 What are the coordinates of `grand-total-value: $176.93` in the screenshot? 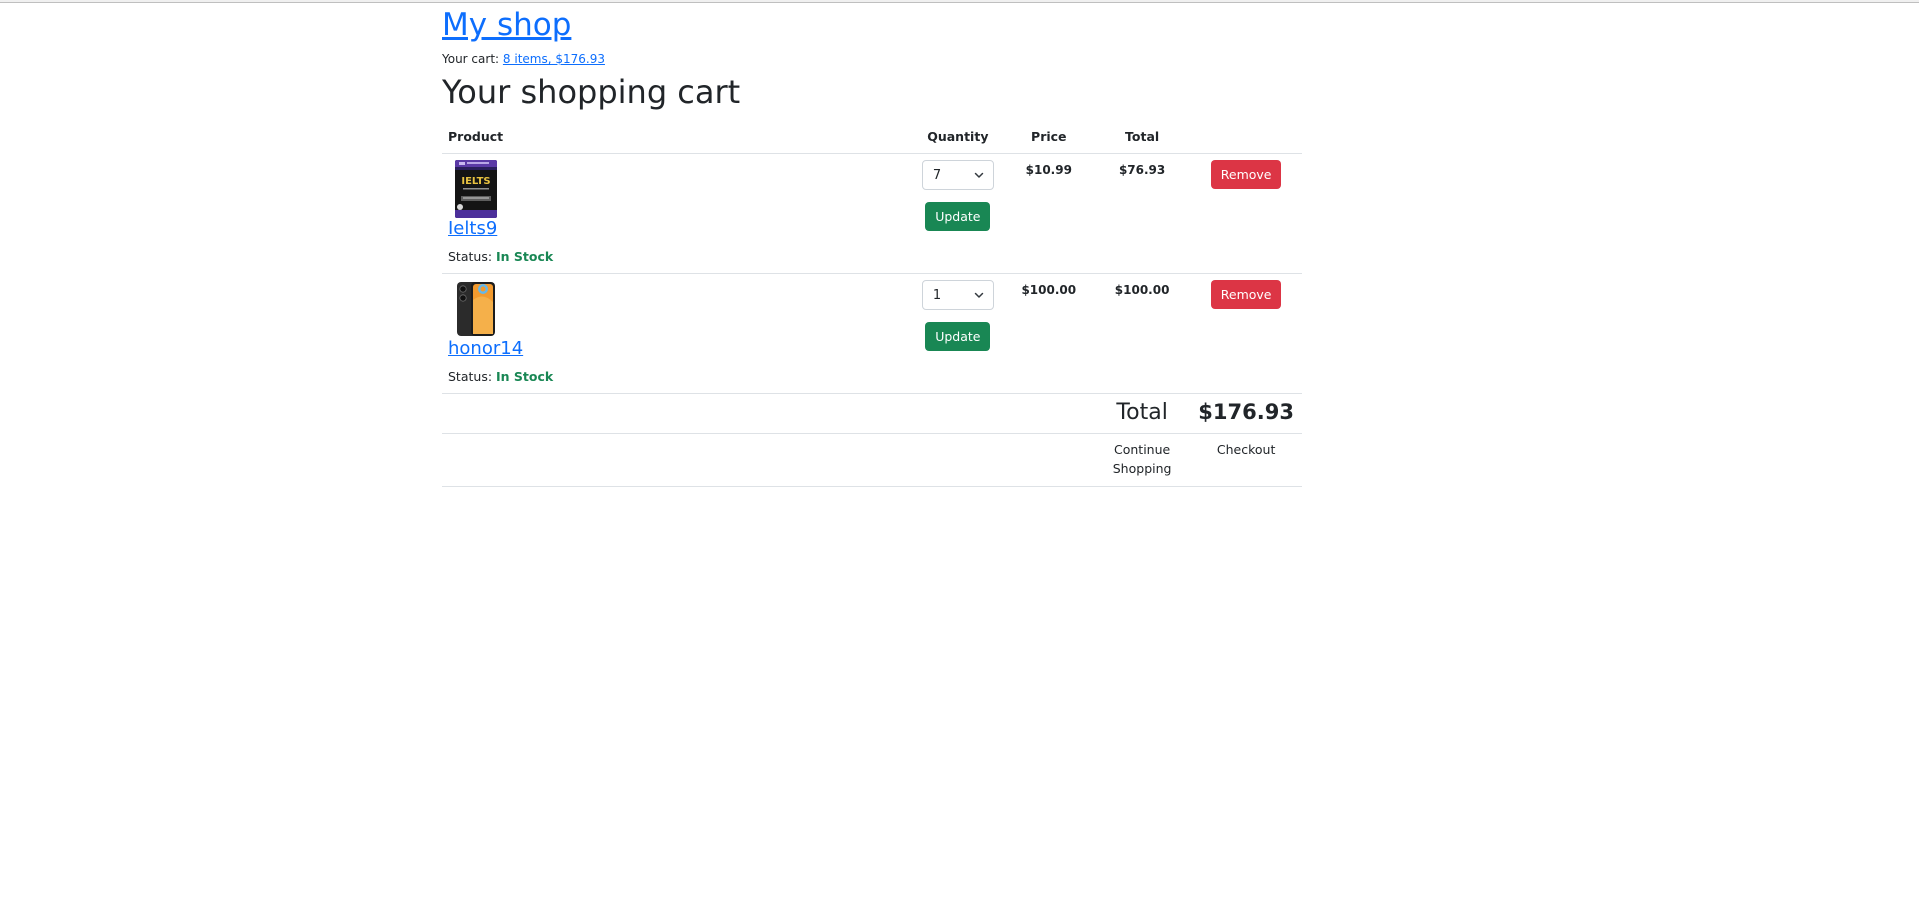 It's located at (1246, 413).